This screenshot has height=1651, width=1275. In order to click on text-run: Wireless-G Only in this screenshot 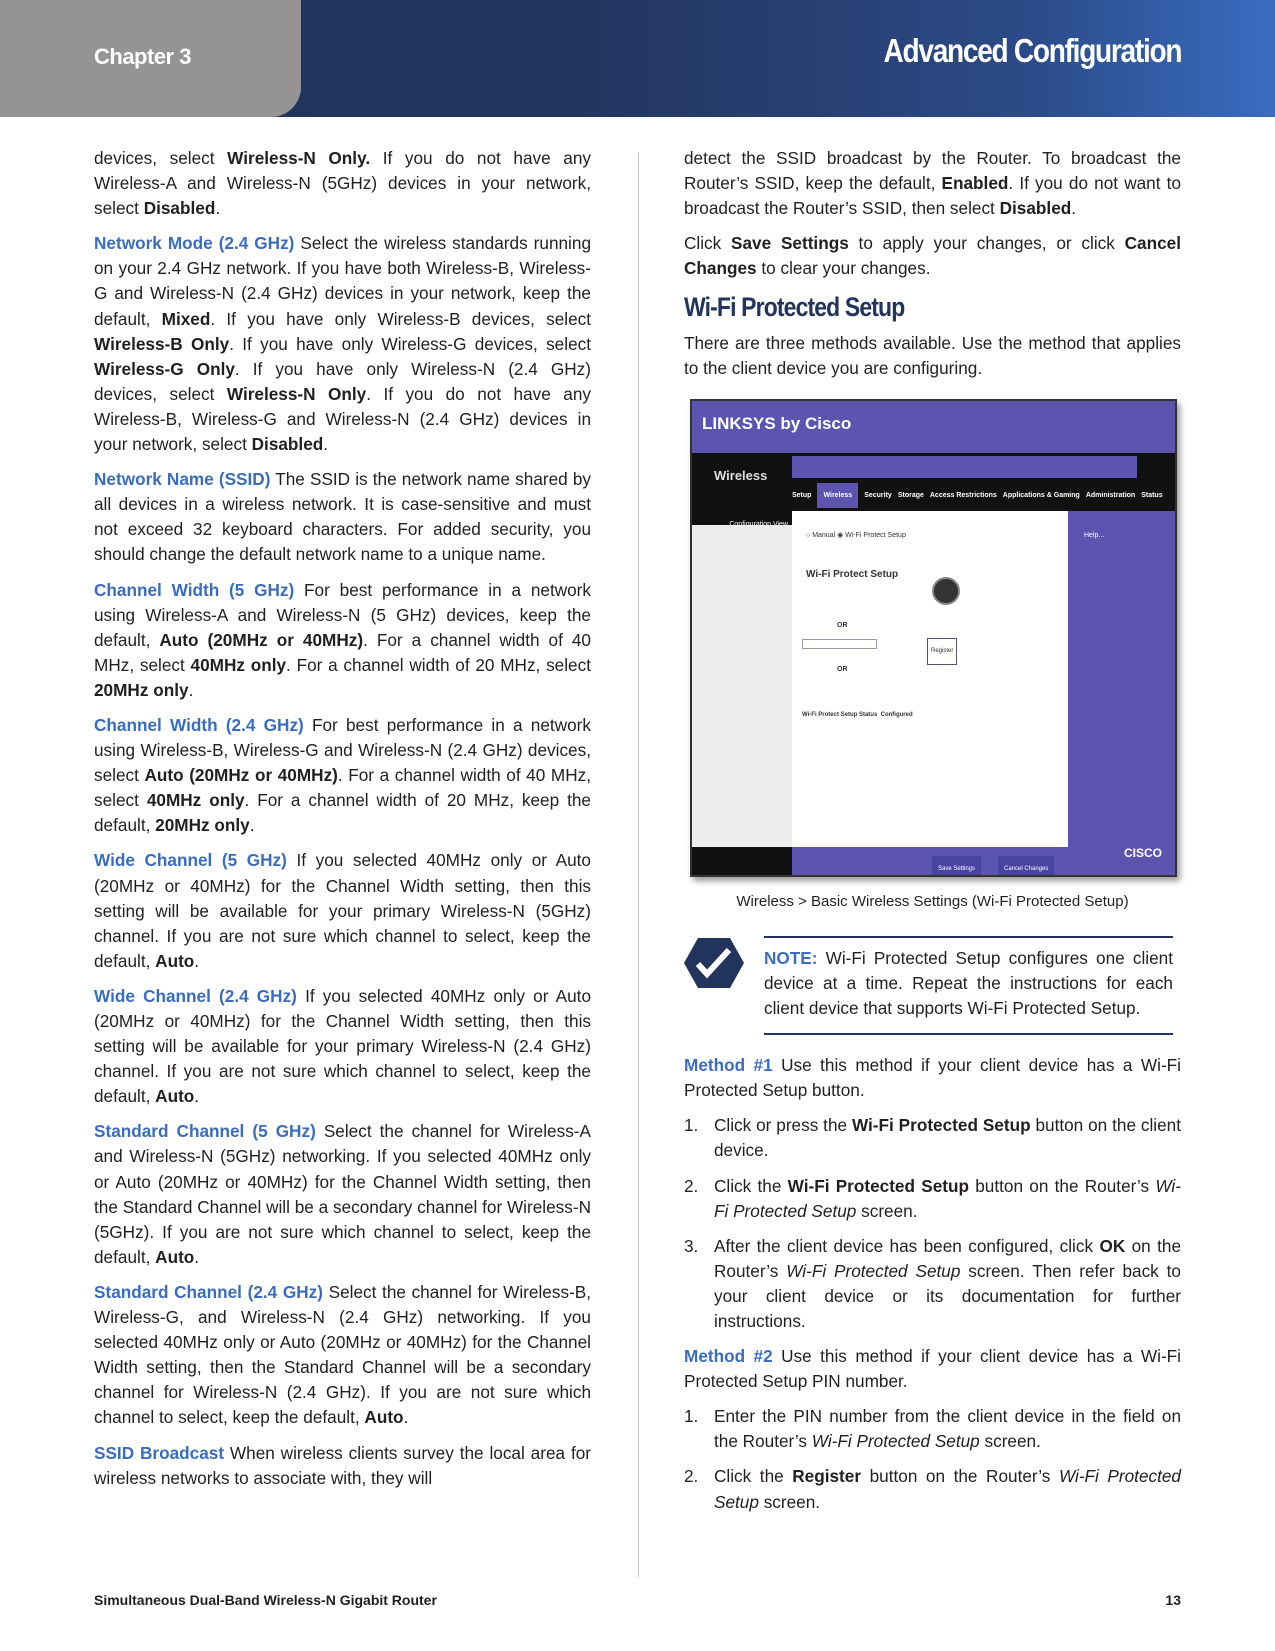, I will do `click(164, 368)`.